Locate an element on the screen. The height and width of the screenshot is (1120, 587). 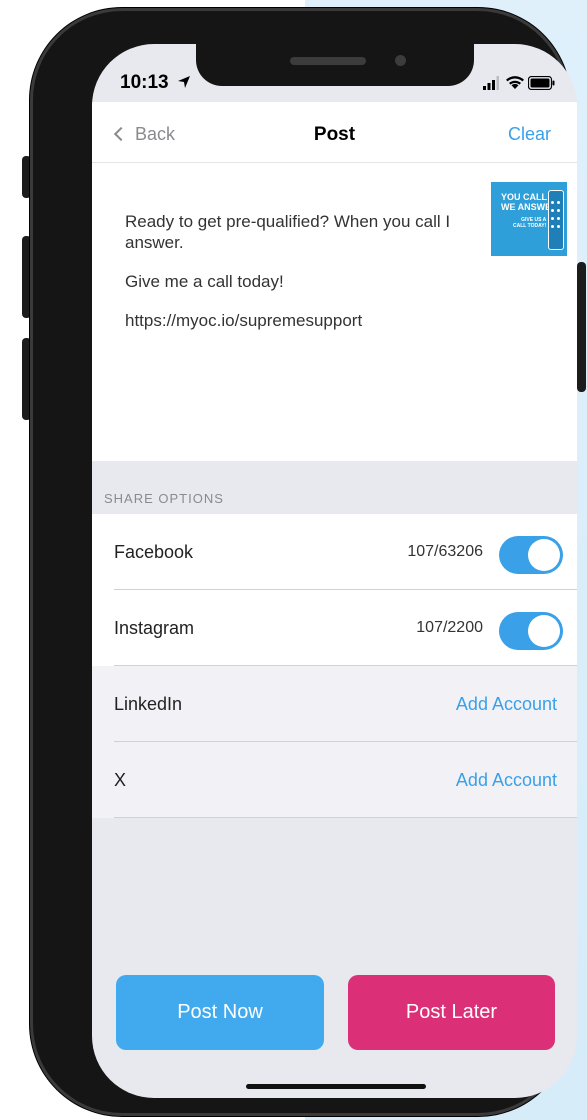
notch is located at coordinates (335, 65).